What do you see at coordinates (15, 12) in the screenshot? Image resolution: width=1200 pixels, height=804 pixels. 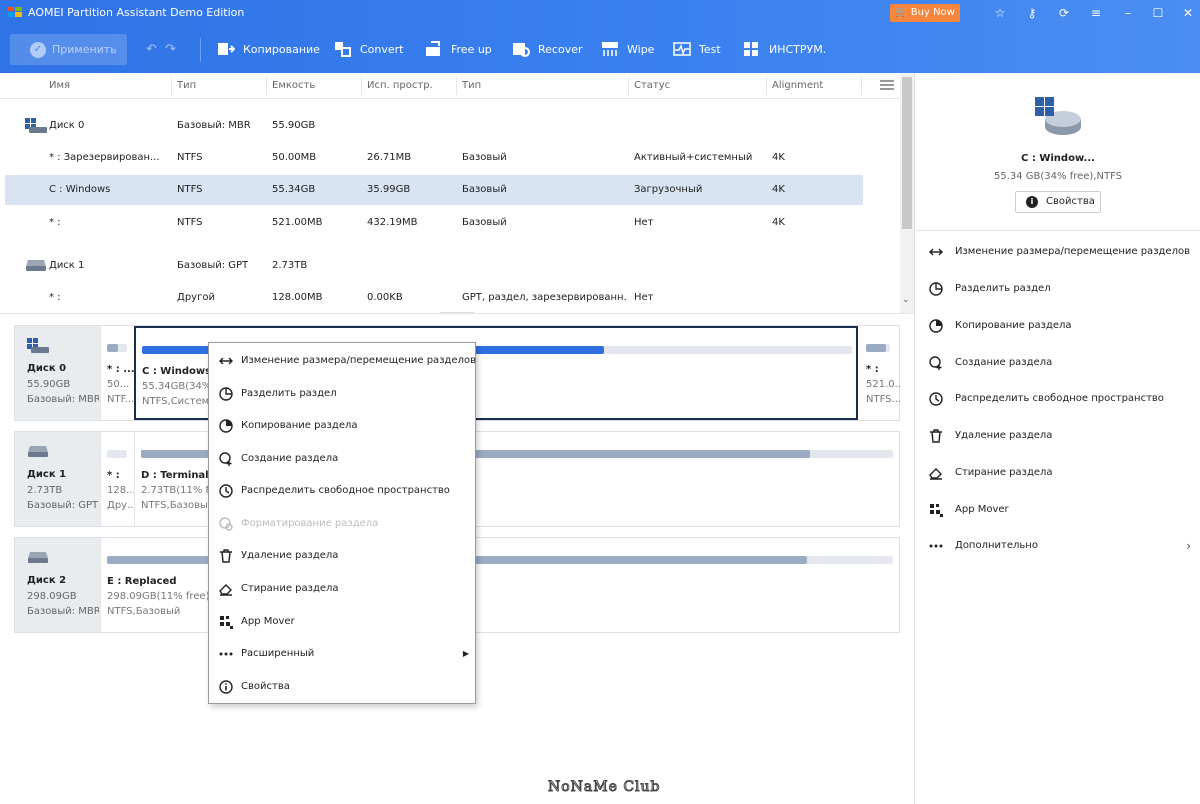 I see `app-logo-icon` at bounding box center [15, 12].